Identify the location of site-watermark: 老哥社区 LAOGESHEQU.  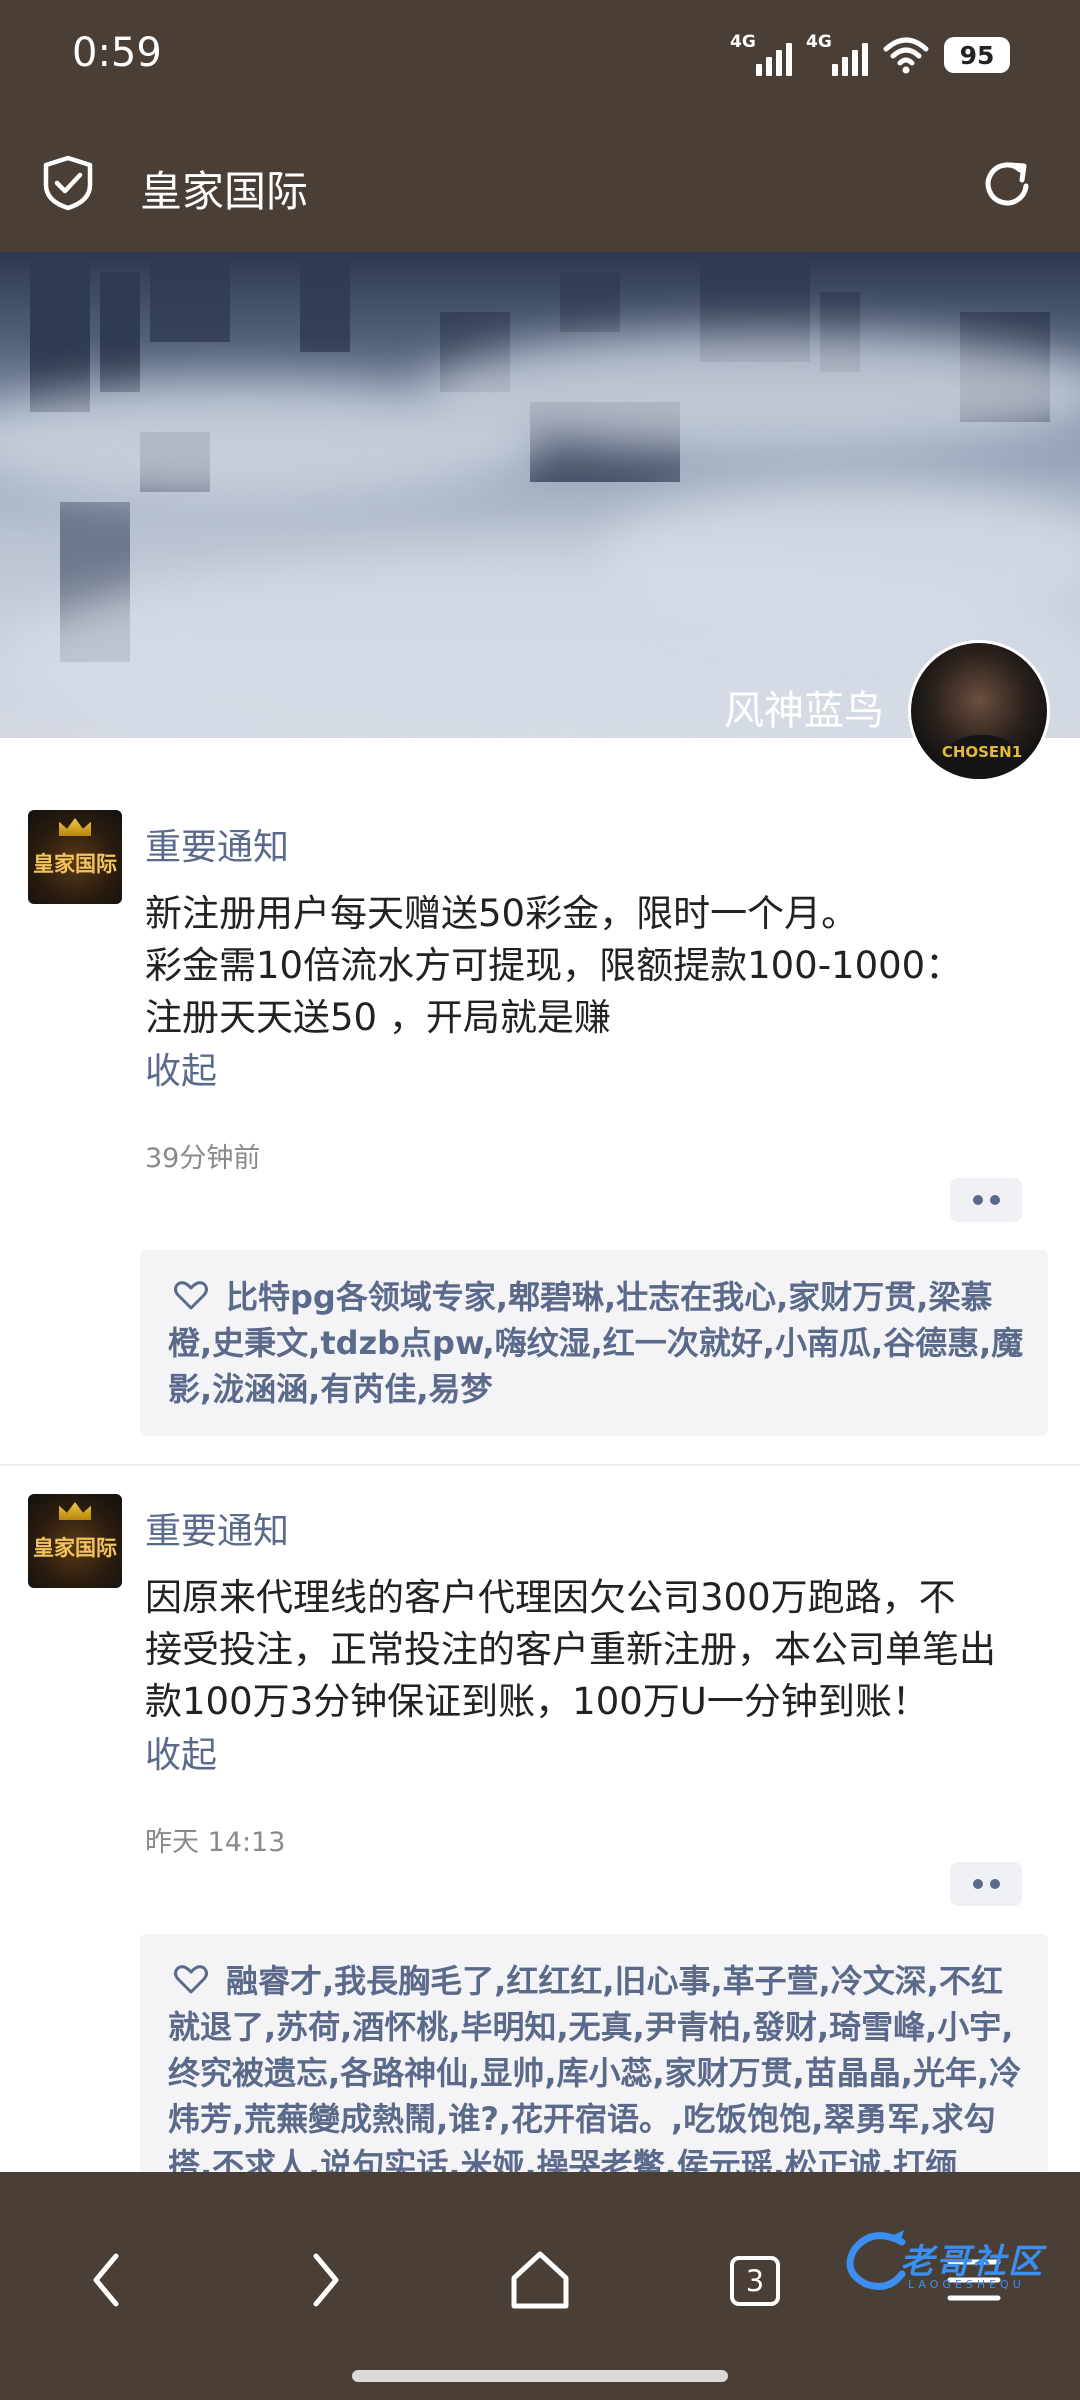
(953, 2263).